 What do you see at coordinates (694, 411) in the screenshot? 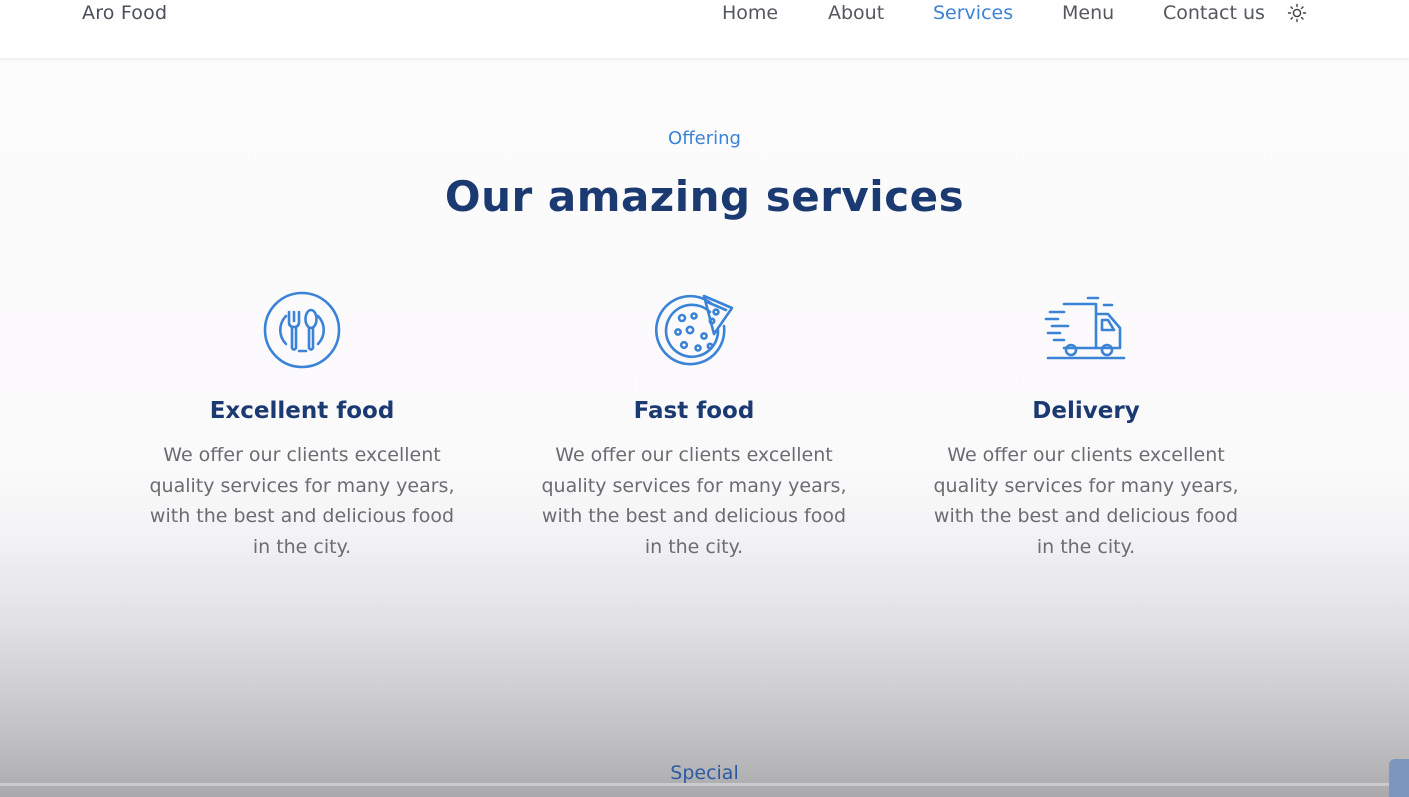
I see `service-title: Fast food` at bounding box center [694, 411].